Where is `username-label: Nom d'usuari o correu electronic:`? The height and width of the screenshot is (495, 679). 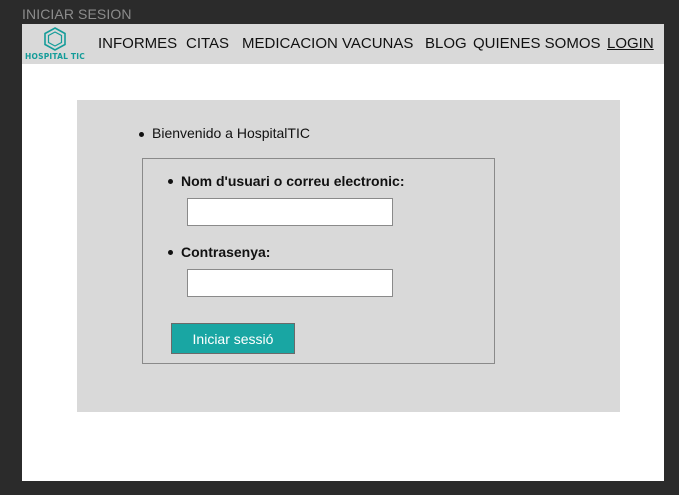 username-label: Nom d'usuari o correu electronic: is located at coordinates (293, 181).